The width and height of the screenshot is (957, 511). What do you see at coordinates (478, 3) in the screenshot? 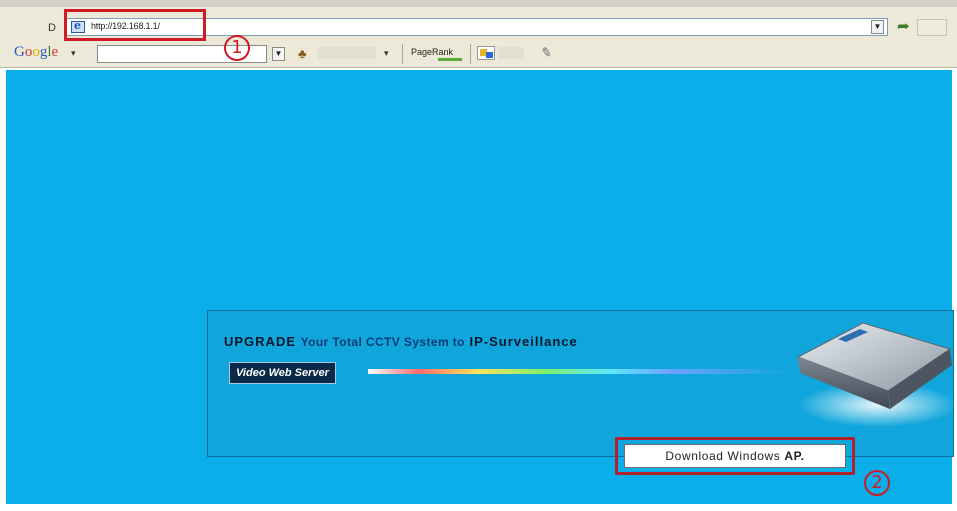
I see `window-edge` at bounding box center [478, 3].